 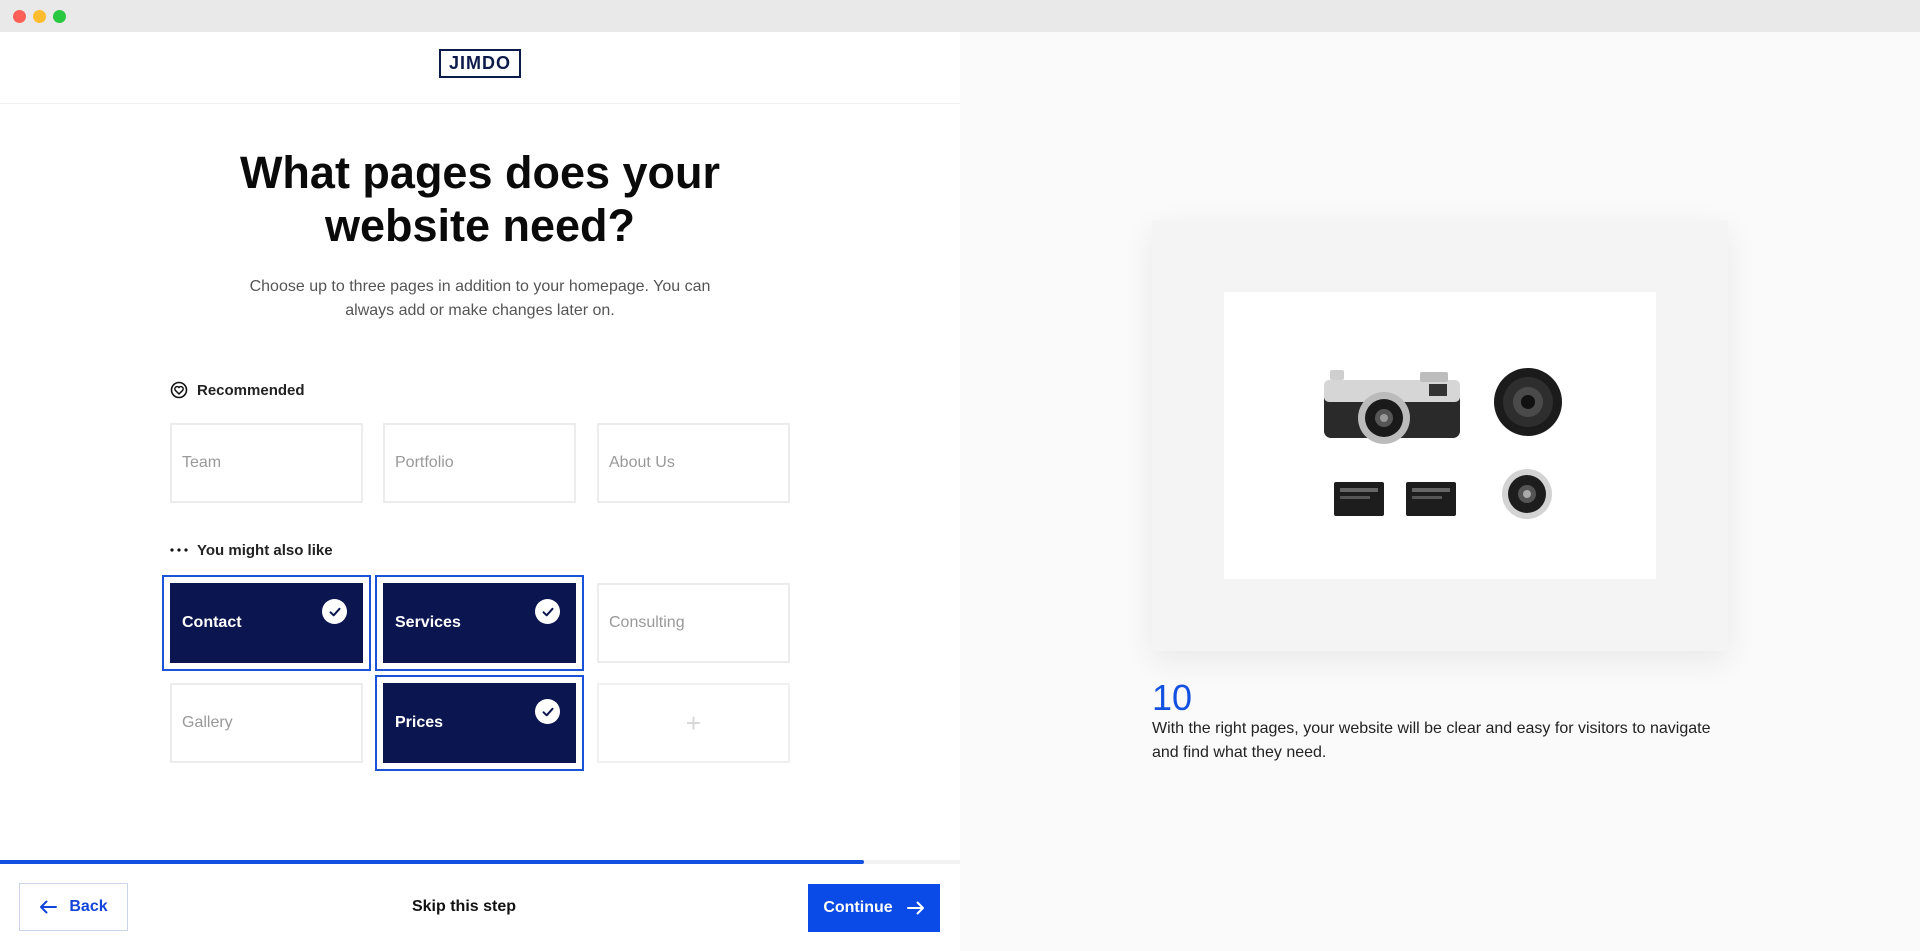 I want to click on battery-illustration, so click(x=1395, y=499).